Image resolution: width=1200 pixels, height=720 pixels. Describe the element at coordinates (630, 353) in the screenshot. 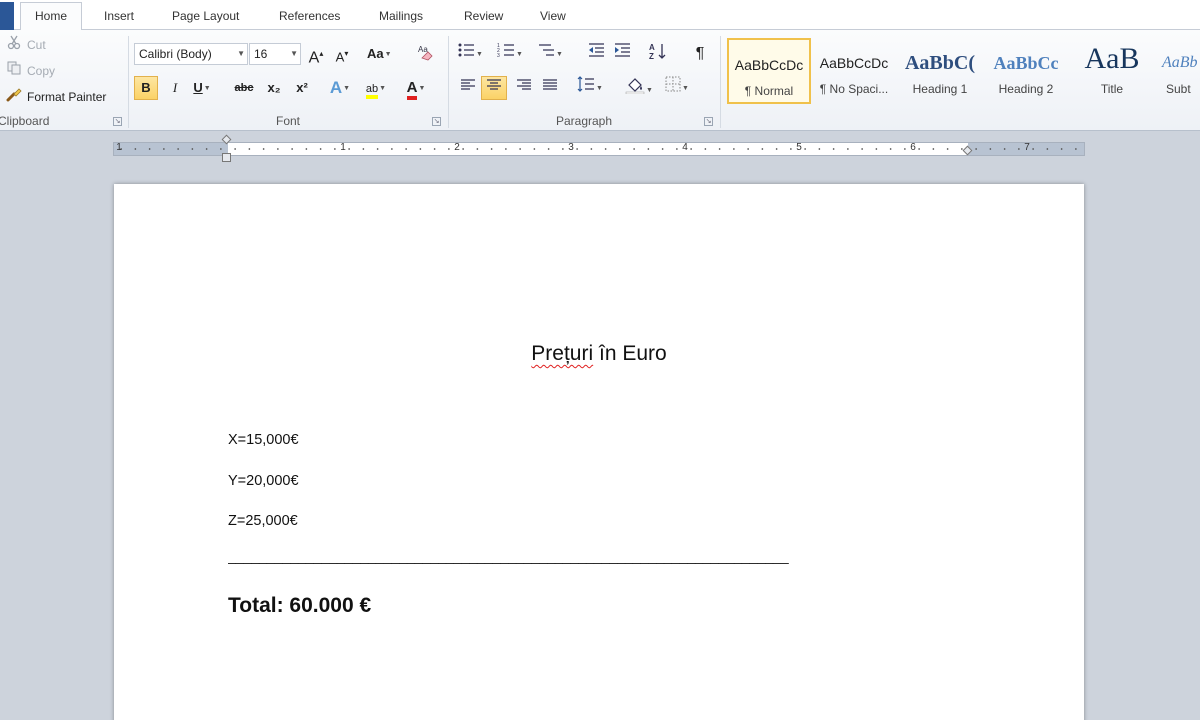

I see `title-rest: în Euro` at that location.